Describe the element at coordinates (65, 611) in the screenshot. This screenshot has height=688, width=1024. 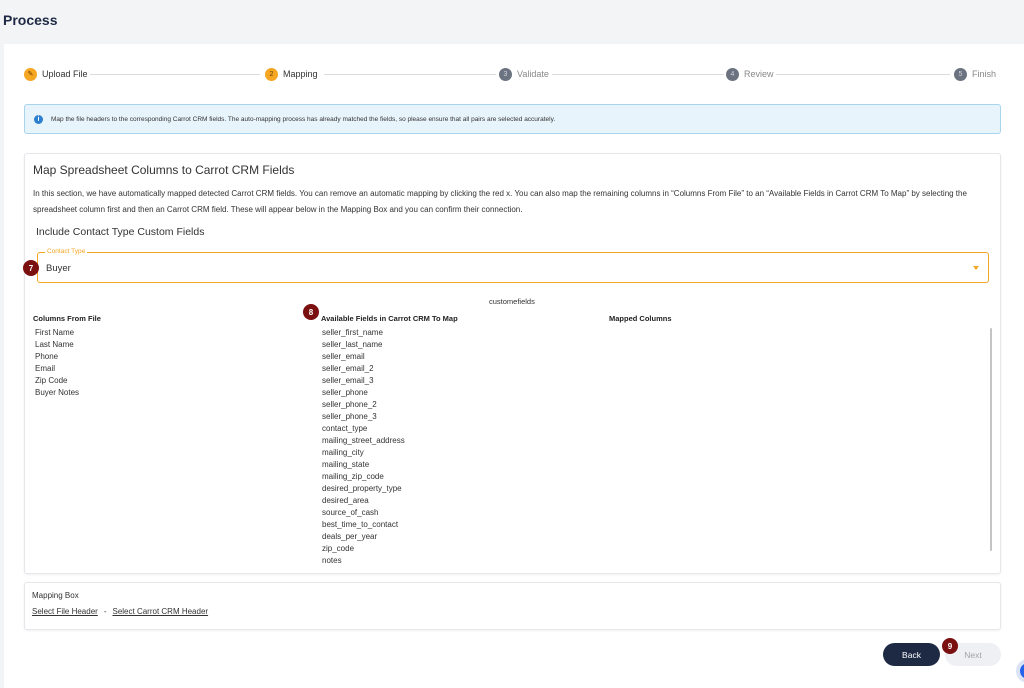
I see `select-file-header-link: Select File Header` at that location.